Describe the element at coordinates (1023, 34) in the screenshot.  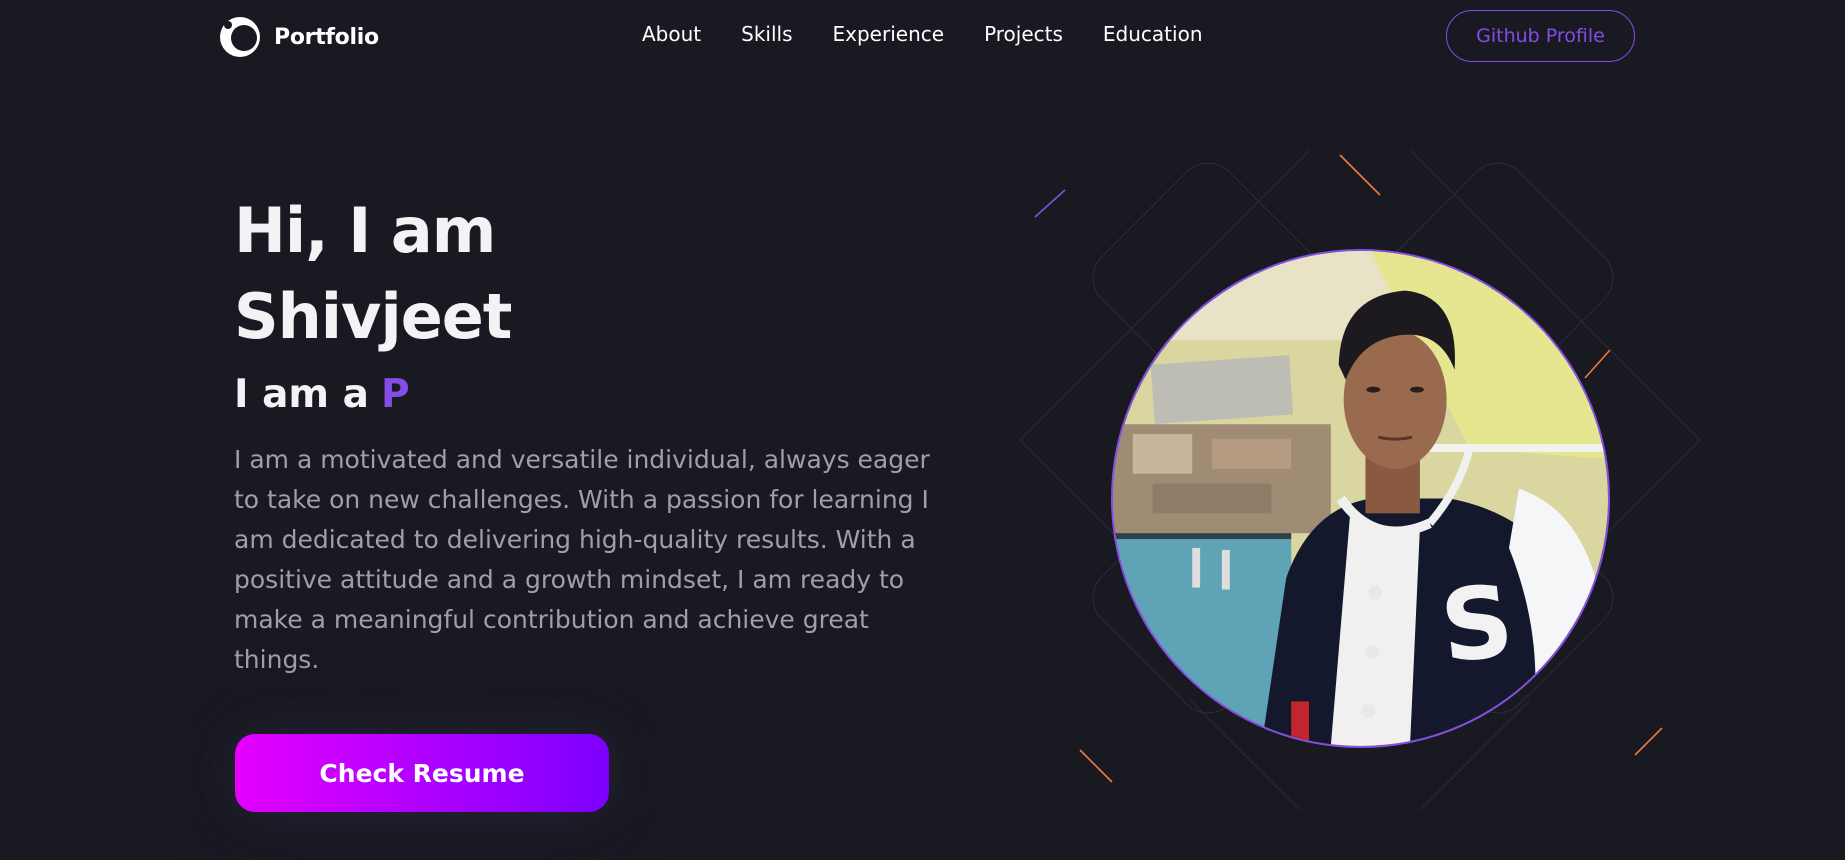
I see `nav-link-projects: Projects` at that location.